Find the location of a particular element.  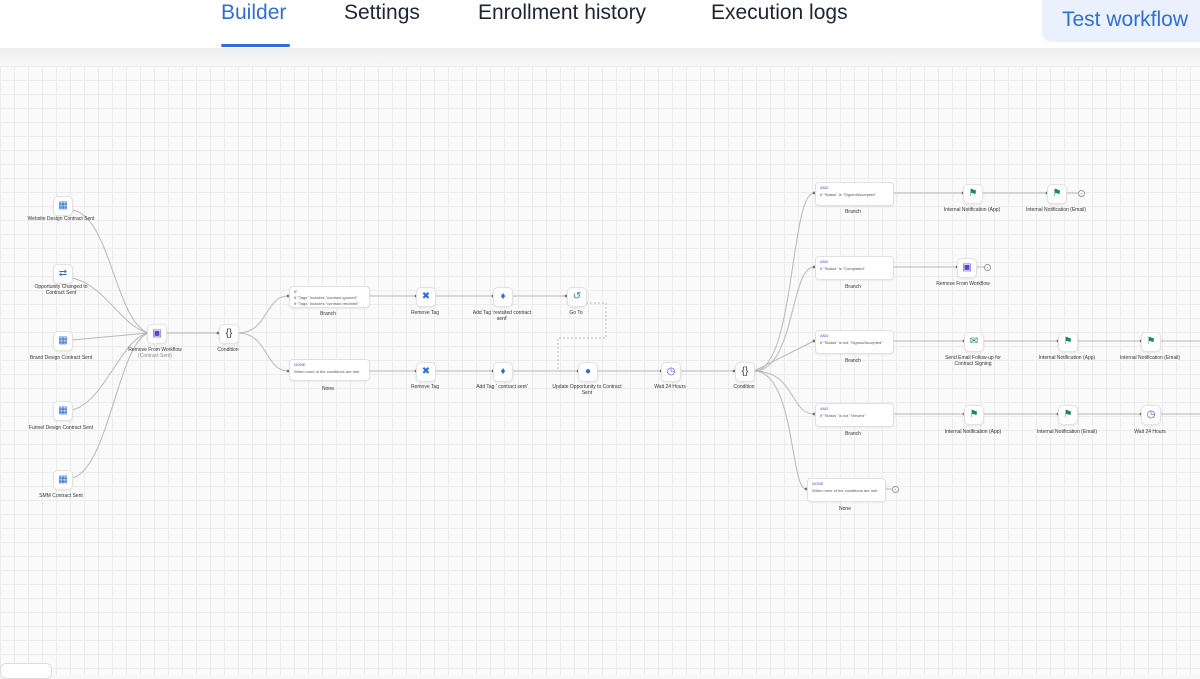

node-remove-tag-2: Remove Tag is located at coordinates (425, 387).